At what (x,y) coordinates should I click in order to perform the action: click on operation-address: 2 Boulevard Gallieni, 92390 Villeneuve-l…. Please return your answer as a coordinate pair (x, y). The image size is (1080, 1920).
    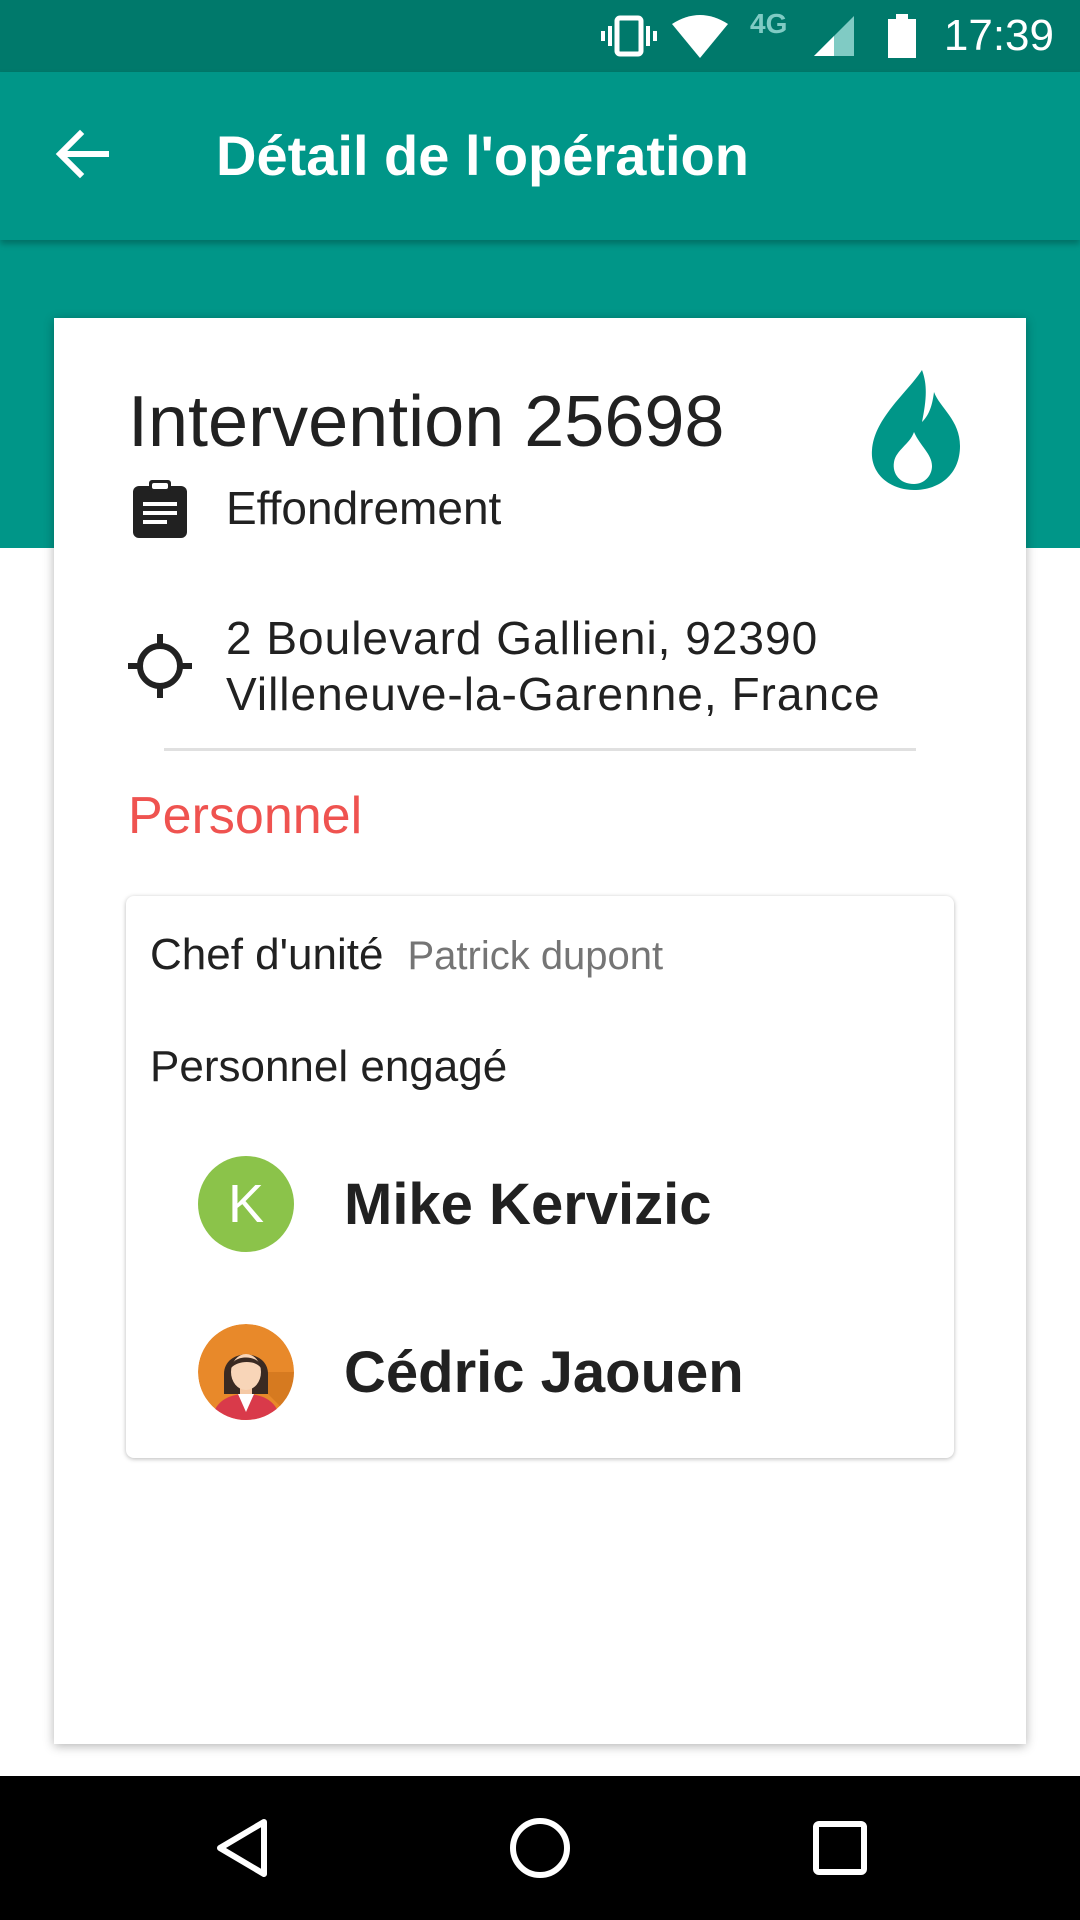
    Looking at the image, I should click on (553, 666).